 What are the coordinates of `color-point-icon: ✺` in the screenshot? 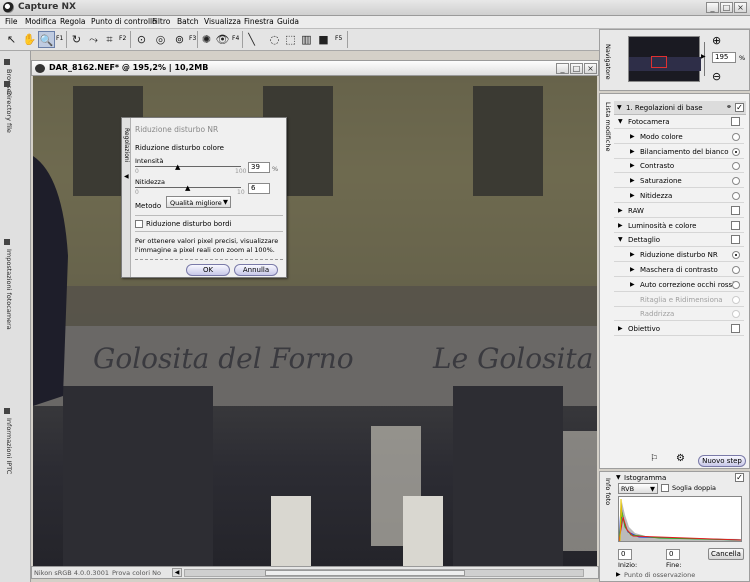 It's located at (206, 39).